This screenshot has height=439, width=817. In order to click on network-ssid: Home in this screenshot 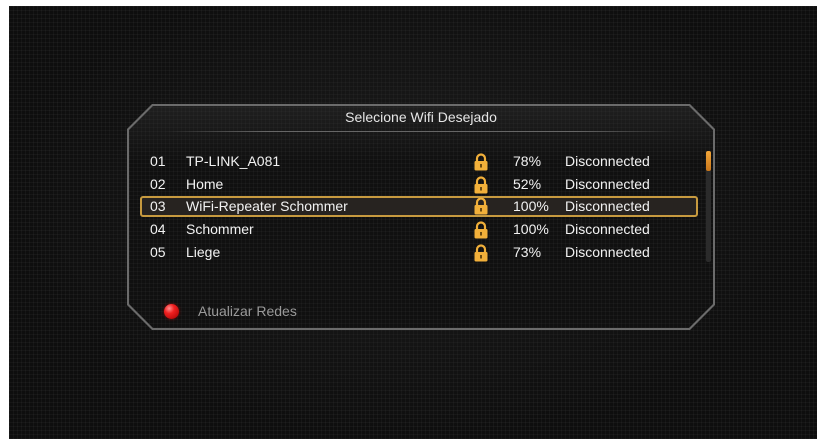, I will do `click(205, 184)`.